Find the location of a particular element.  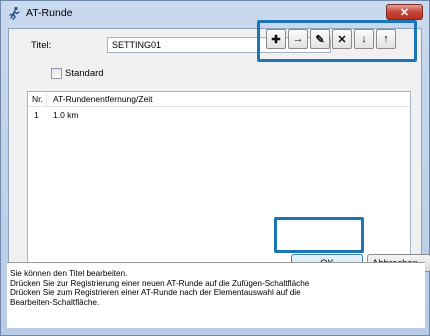

column-header-nr: Nr. is located at coordinates (37, 99).